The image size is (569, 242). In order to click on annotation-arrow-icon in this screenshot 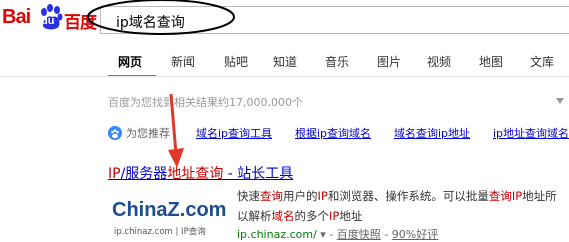, I will do `click(176, 130)`.